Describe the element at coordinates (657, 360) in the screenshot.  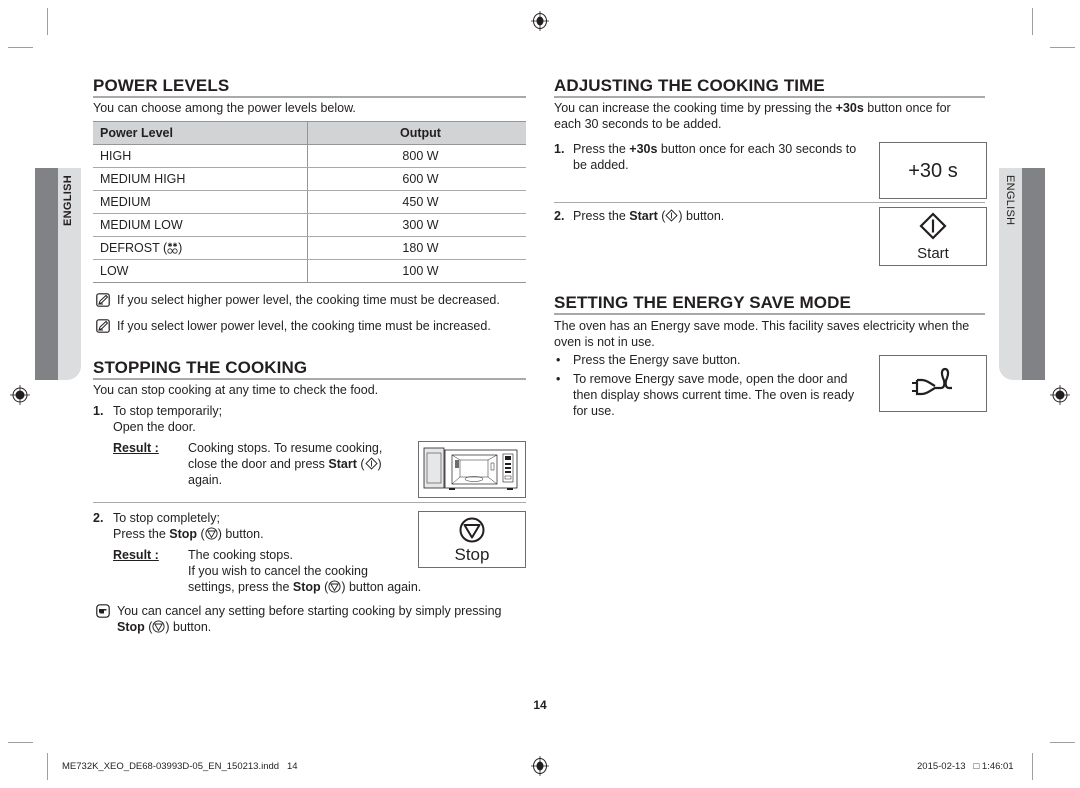
I see `bullet-text: Press the Energy save button.` at that location.